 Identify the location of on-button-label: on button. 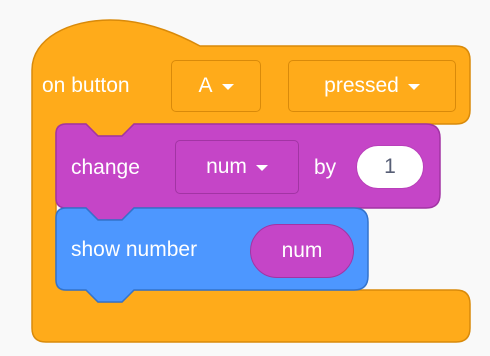
(86, 85).